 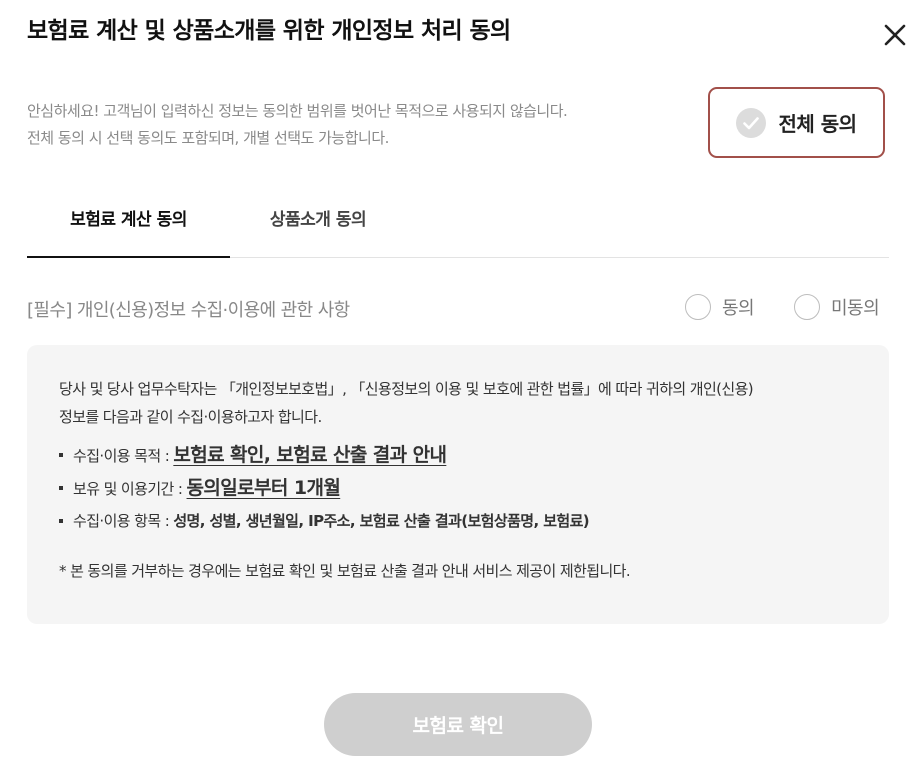 I want to click on item-label: 수집·이용 항목 :, so click(x=123, y=521).